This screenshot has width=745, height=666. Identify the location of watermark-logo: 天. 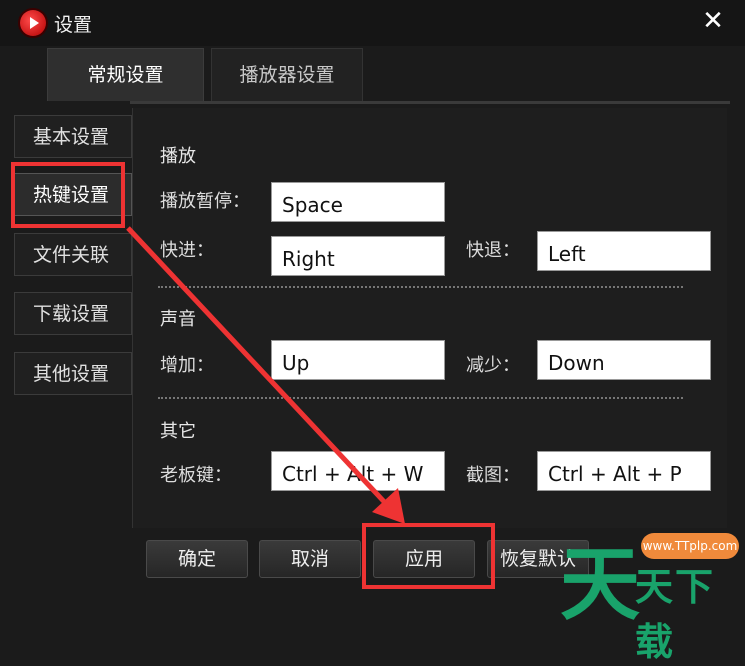
(600, 584).